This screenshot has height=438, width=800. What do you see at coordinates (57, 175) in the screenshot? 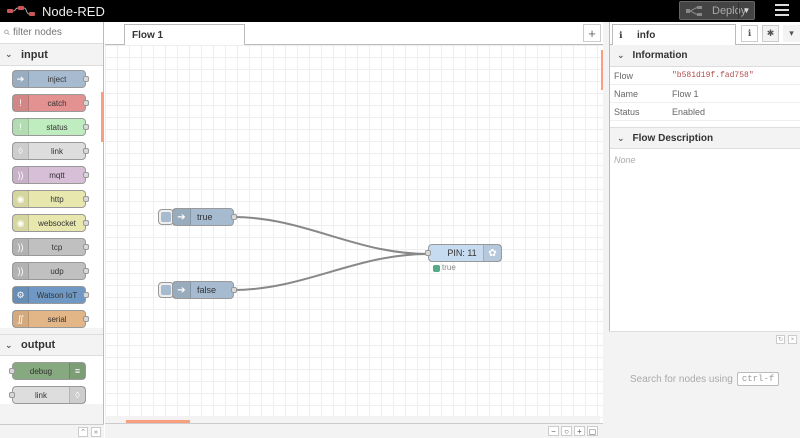
I see `palette-node-label: mqtt` at bounding box center [57, 175].